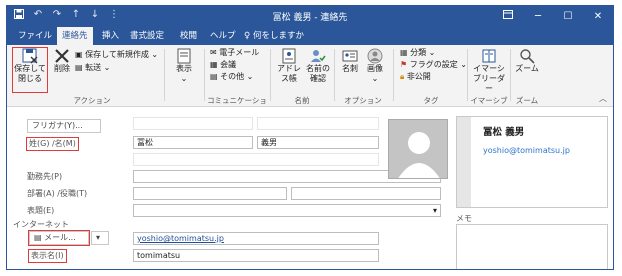 This screenshot has height=276, width=622. I want to click on zoom-button: ズーム, so click(527, 70).